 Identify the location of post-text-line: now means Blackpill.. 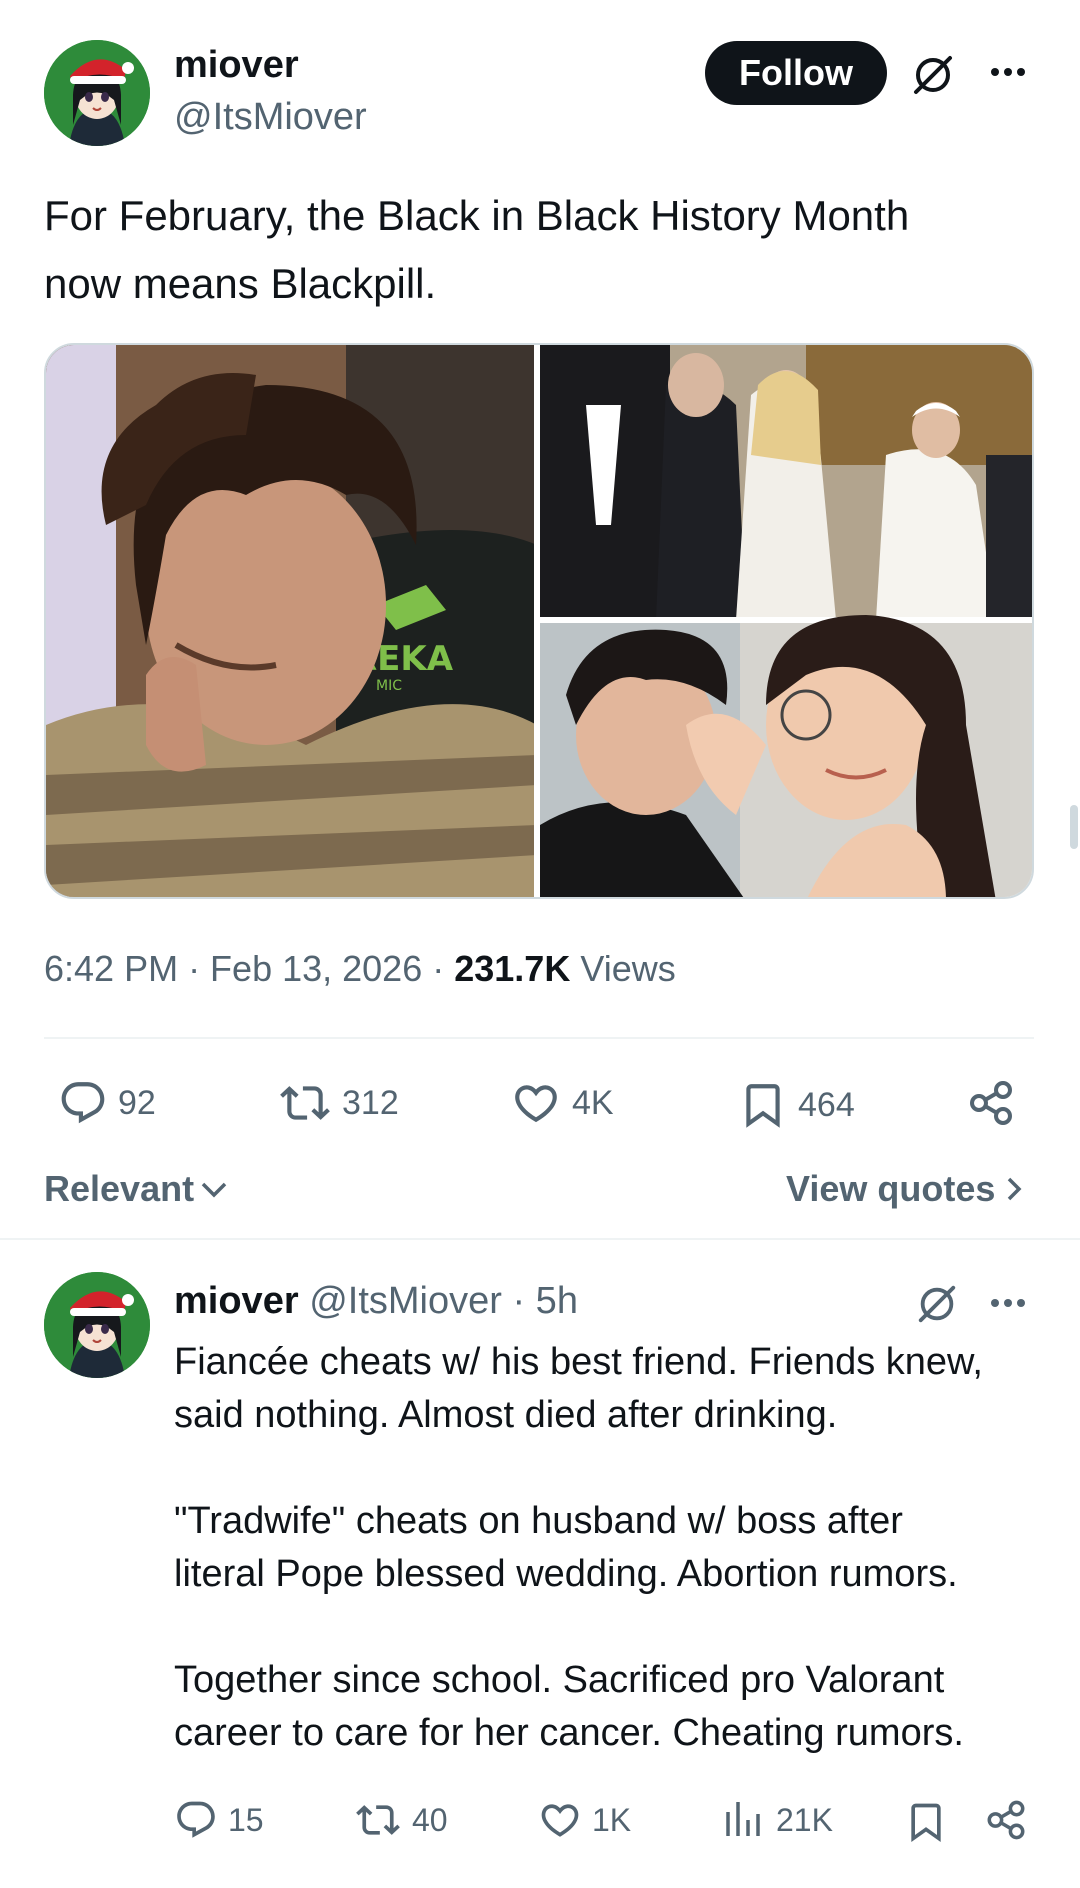
(240, 283).